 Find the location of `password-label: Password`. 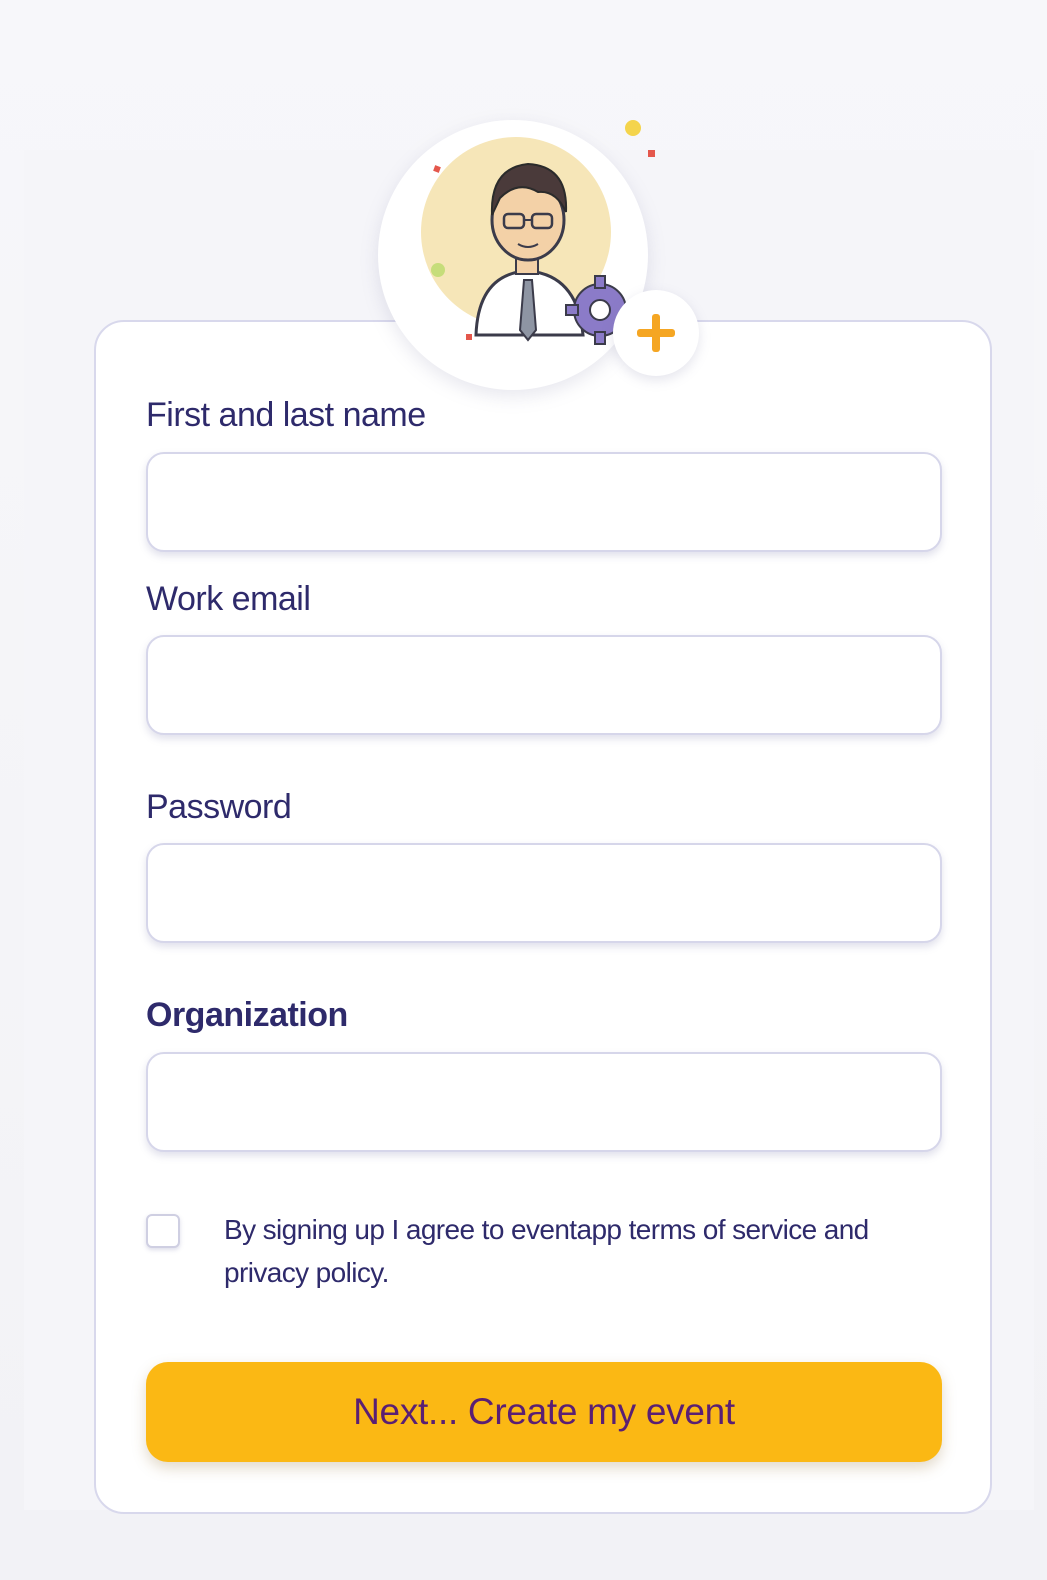

password-label: Password is located at coordinates (219, 807).